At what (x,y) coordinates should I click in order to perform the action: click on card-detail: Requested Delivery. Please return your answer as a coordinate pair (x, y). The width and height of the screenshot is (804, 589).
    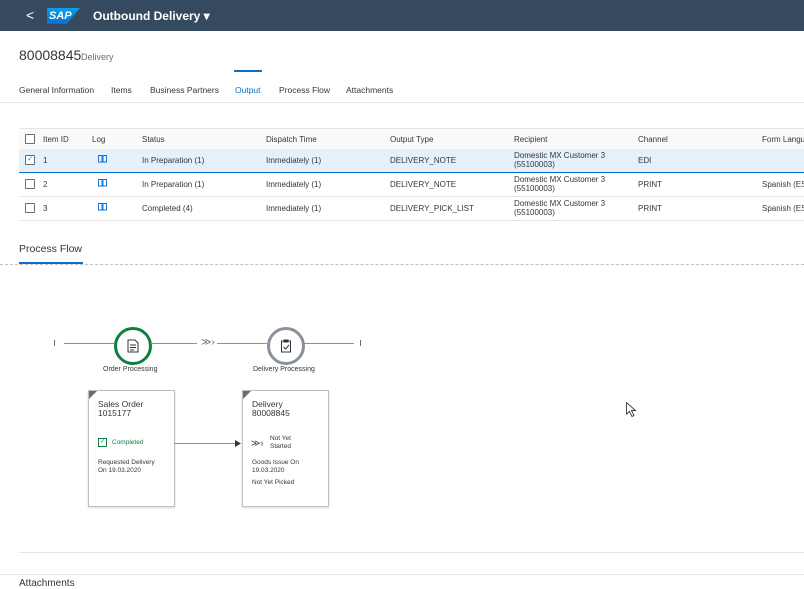
    Looking at the image, I should click on (126, 462).